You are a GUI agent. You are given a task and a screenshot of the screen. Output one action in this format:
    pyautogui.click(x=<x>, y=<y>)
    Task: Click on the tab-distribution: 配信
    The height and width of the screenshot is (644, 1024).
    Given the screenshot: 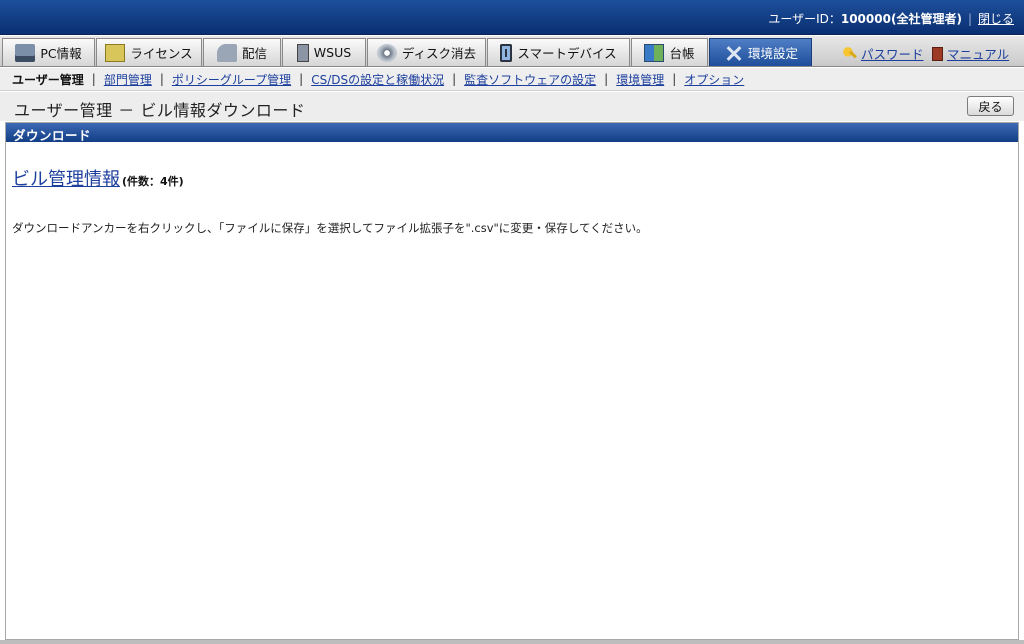 What is the action you would take?
    pyautogui.click(x=242, y=52)
    